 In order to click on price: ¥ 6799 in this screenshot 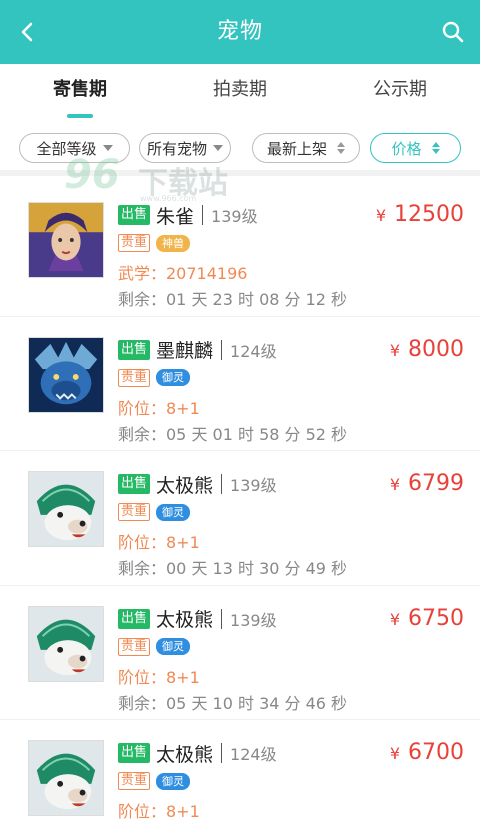, I will do `click(427, 483)`.